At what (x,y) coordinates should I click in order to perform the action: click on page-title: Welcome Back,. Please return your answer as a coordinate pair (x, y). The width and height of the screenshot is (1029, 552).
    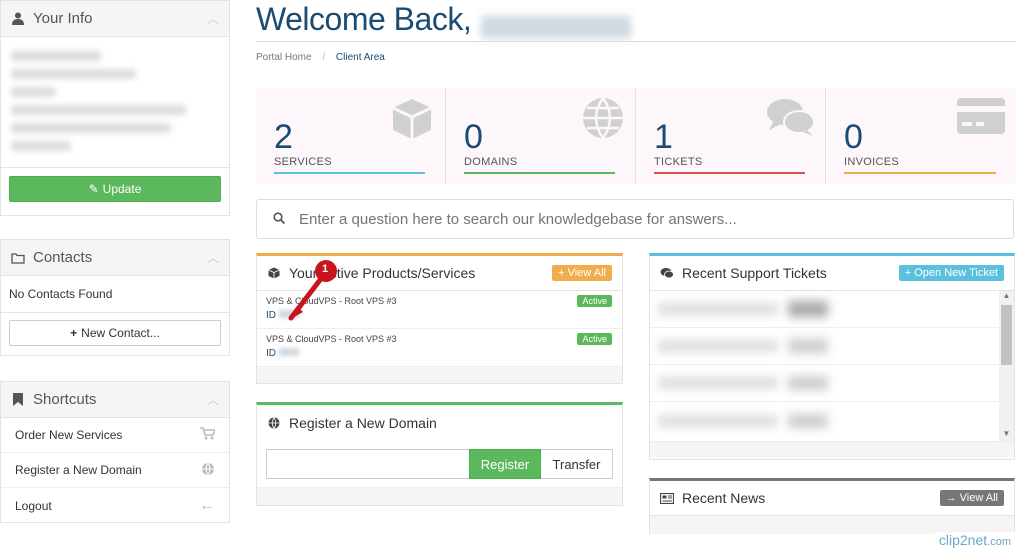
    Looking at the image, I should click on (636, 21).